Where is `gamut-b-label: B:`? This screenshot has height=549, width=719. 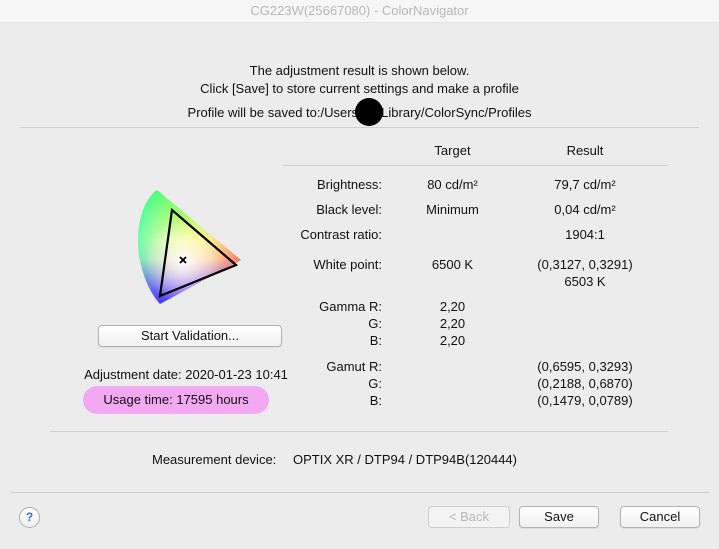 gamut-b-label: B: is located at coordinates (375, 400).